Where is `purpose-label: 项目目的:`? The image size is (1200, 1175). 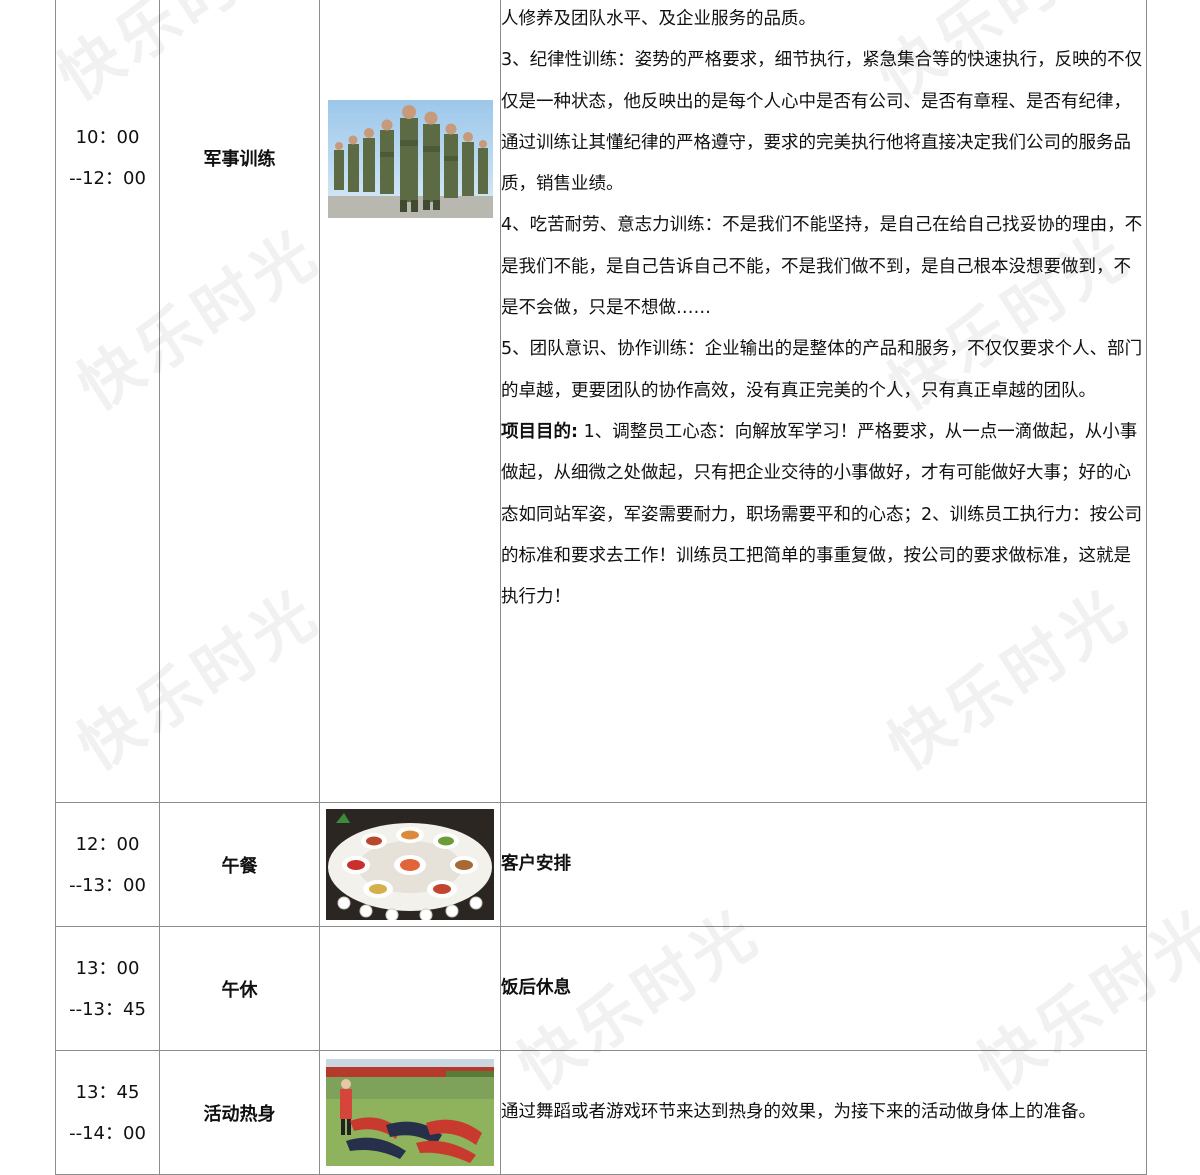 purpose-label: 项目目的: is located at coordinates (539, 431).